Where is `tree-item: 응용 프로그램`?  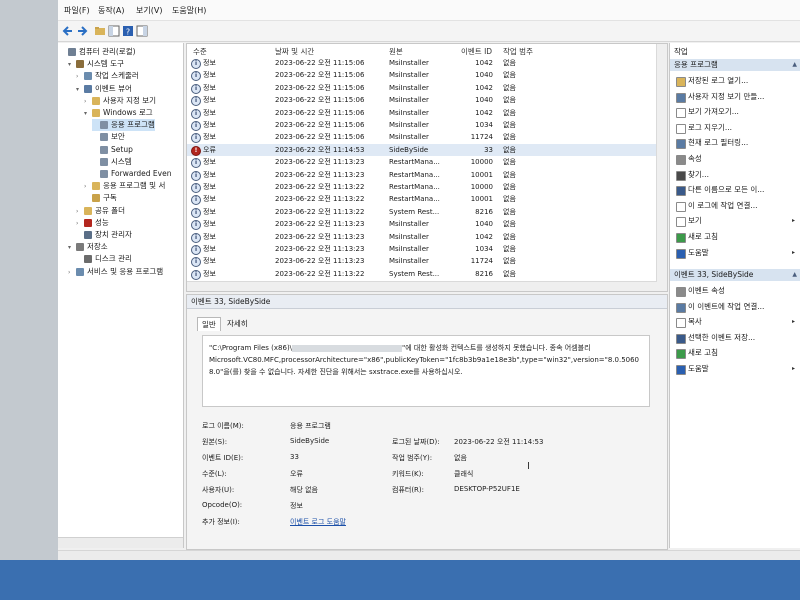 tree-item: 응용 프로그램 is located at coordinates (123, 125).